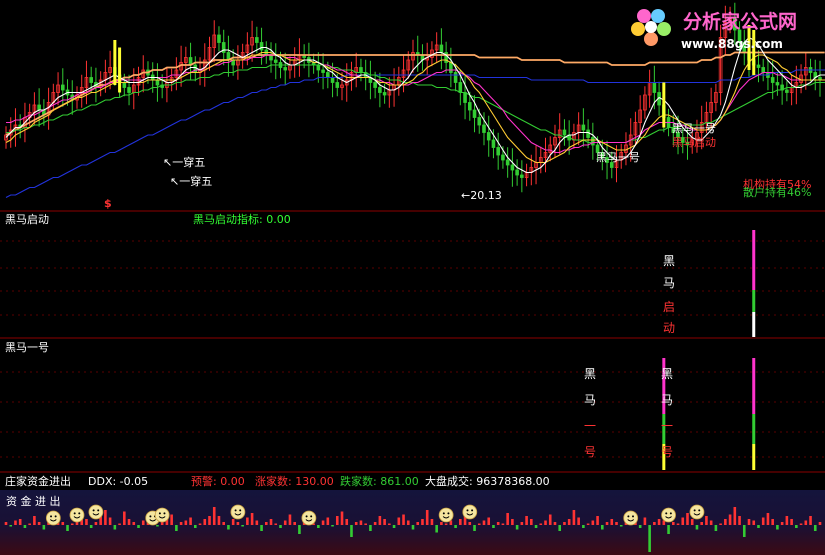  I want to click on annotation-heima-yihao-1: 黑马一号, so click(618, 157).